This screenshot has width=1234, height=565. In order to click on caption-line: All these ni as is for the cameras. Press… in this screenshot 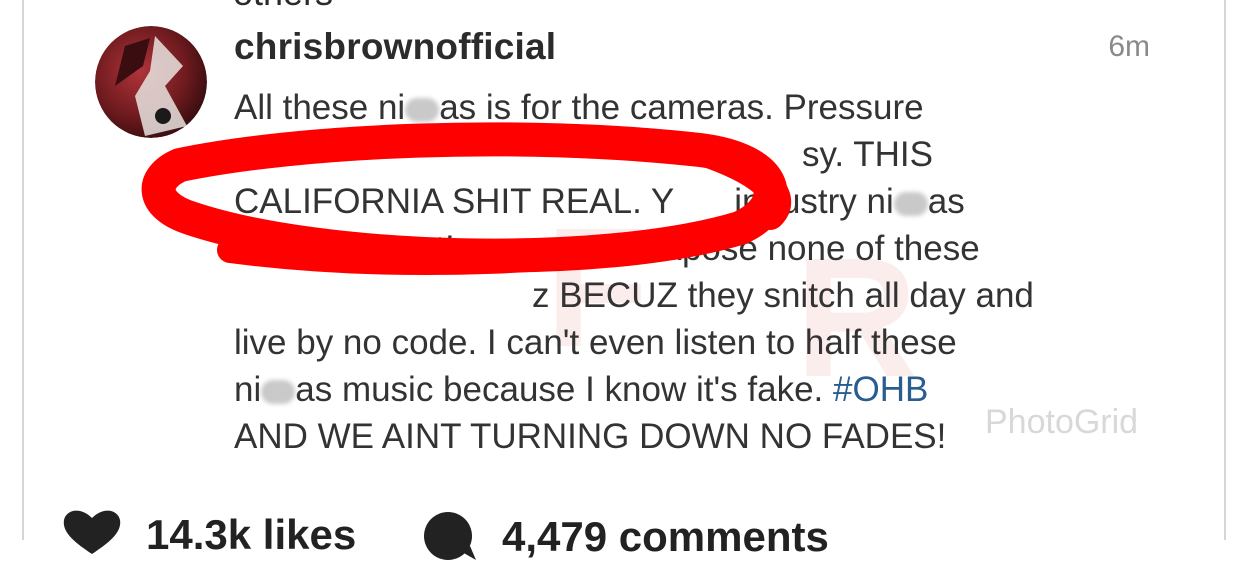, I will do `click(579, 107)`.